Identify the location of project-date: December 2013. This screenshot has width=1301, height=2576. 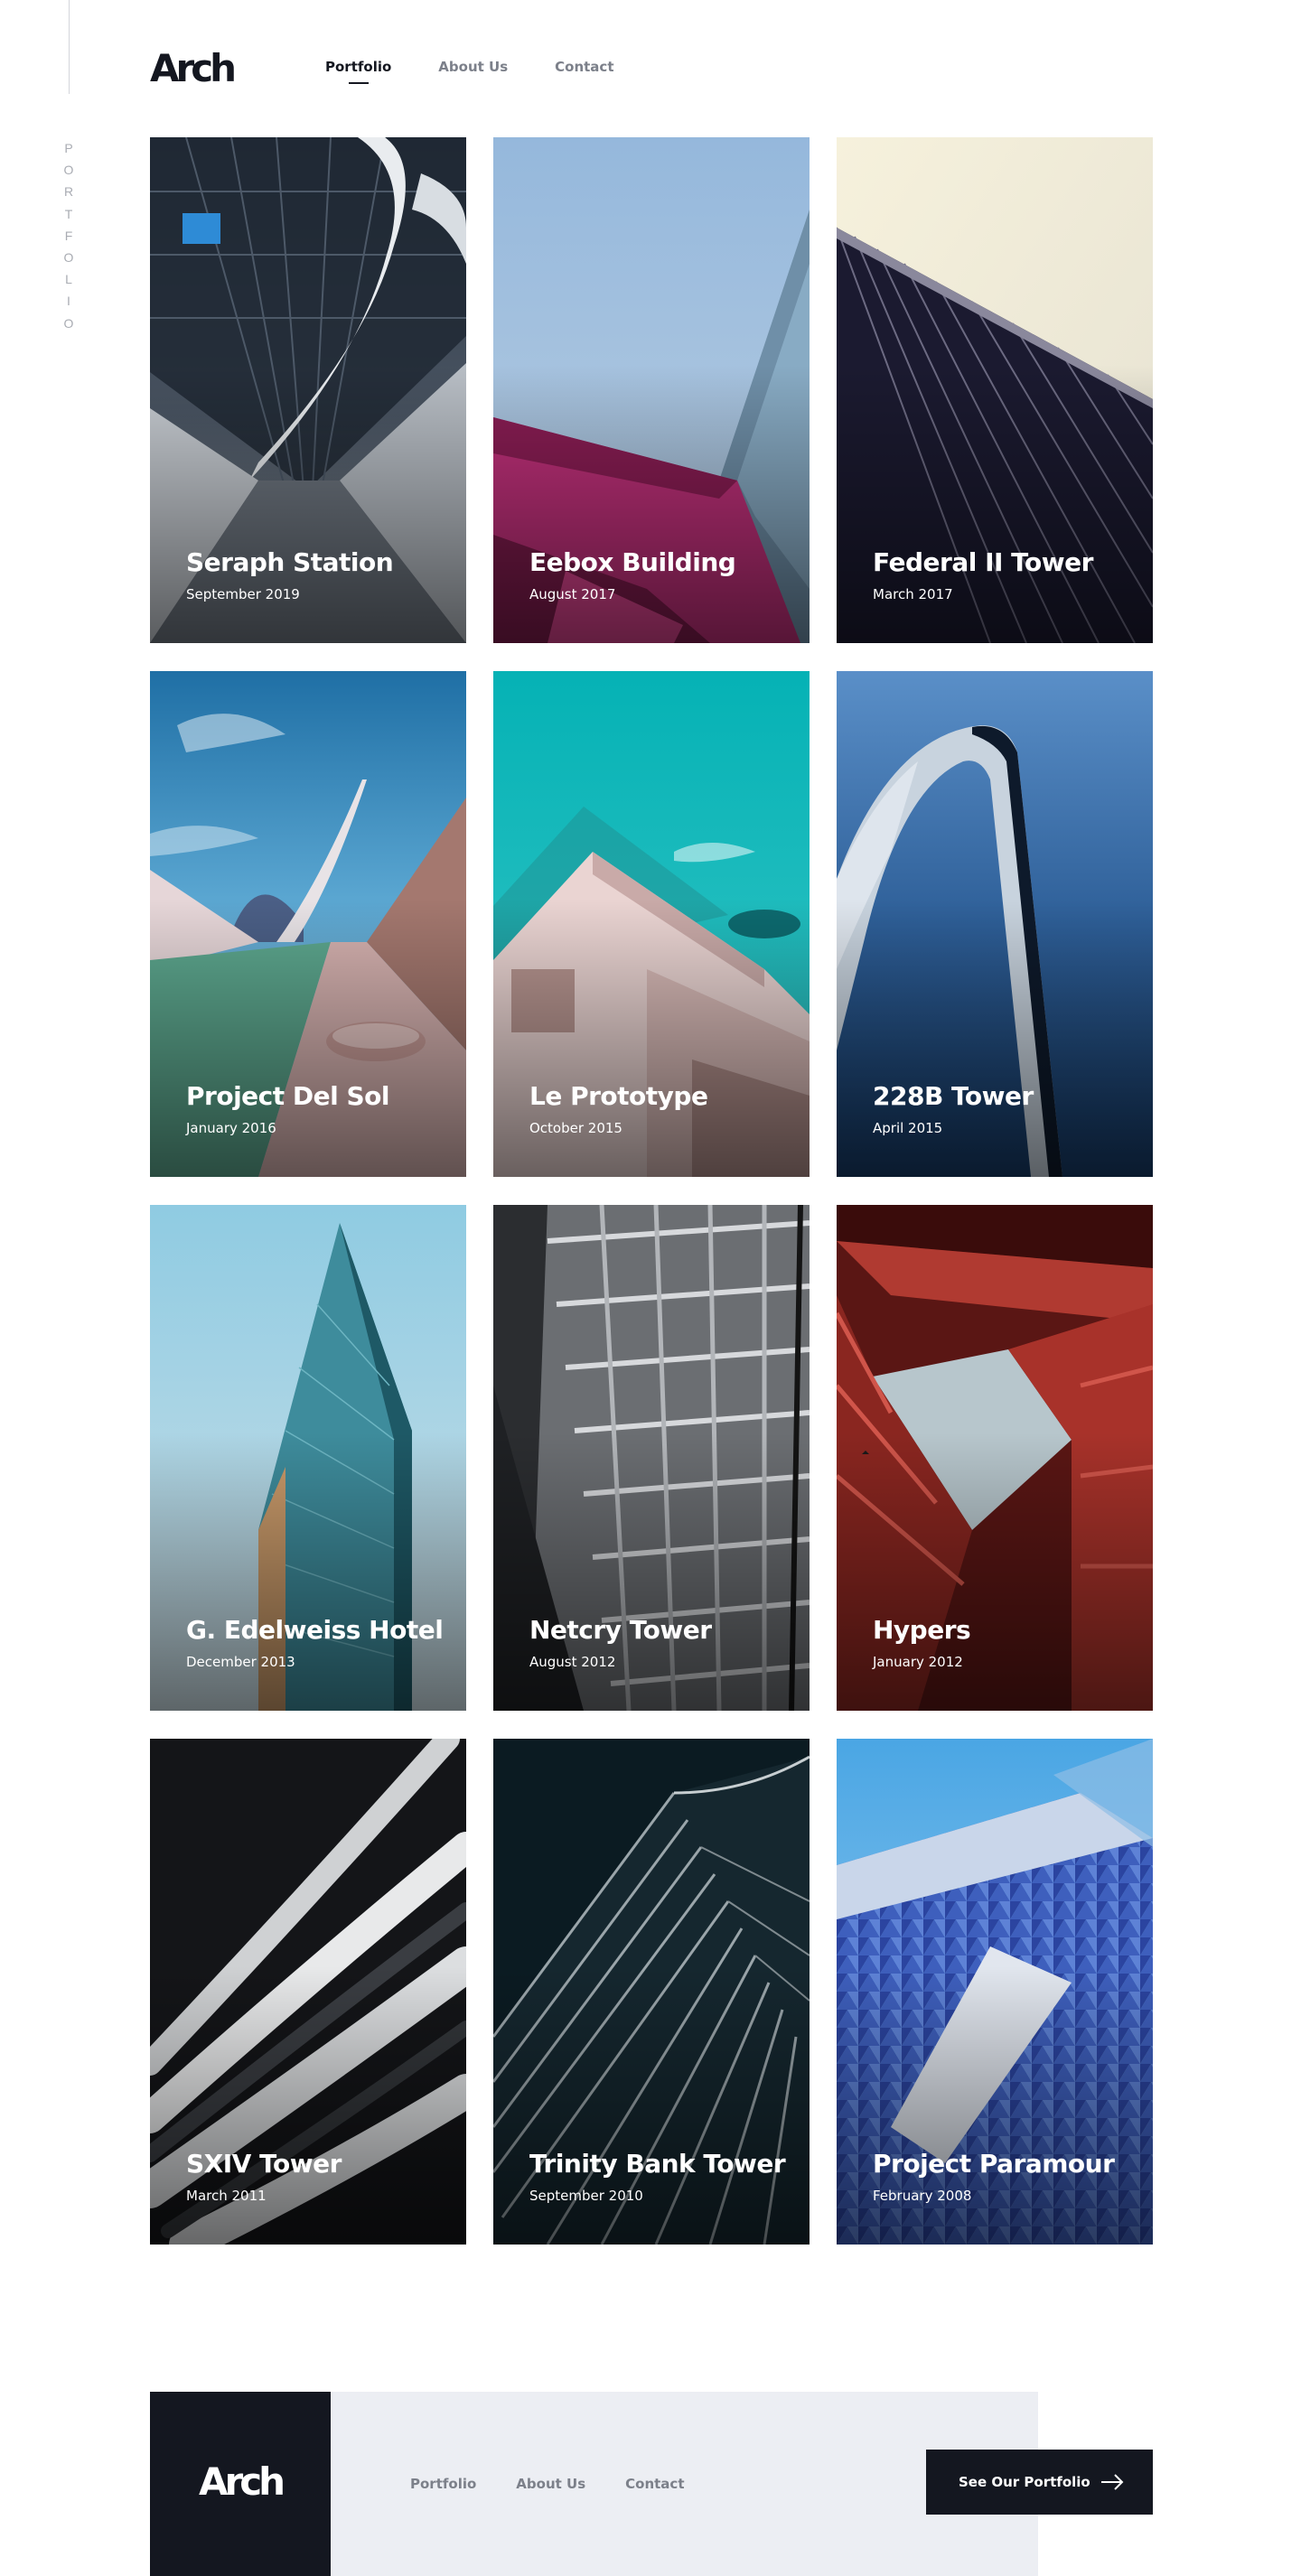
(240, 1662).